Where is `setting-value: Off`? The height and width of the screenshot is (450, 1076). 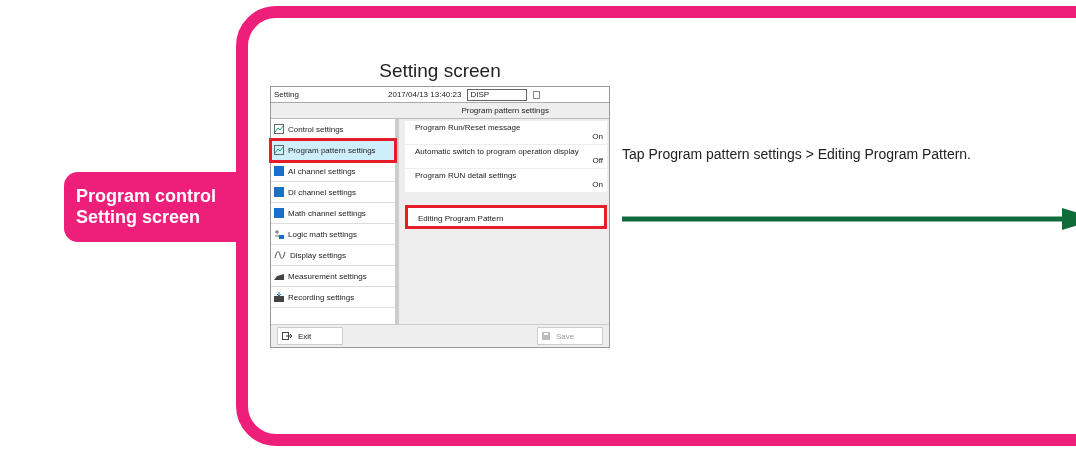
setting-value: Off is located at coordinates (597, 160).